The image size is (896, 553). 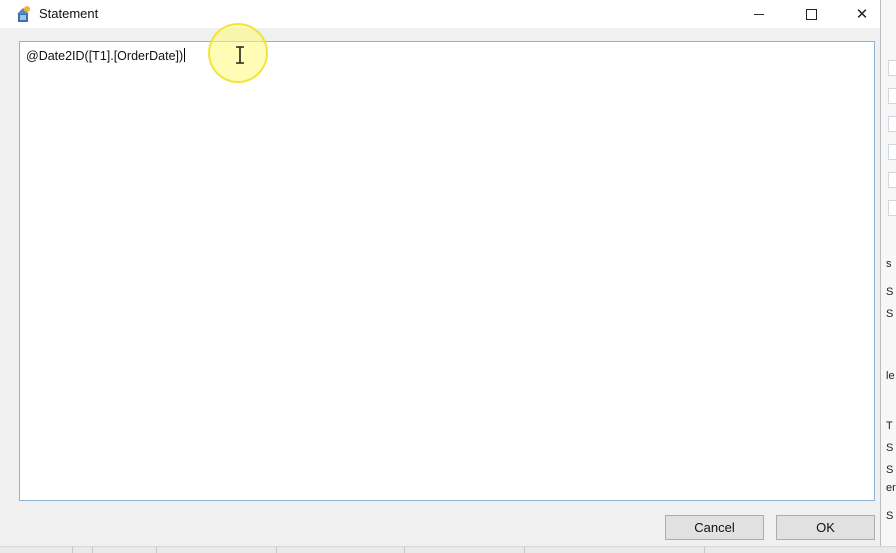 I want to click on background-text: le, so click(x=890, y=376).